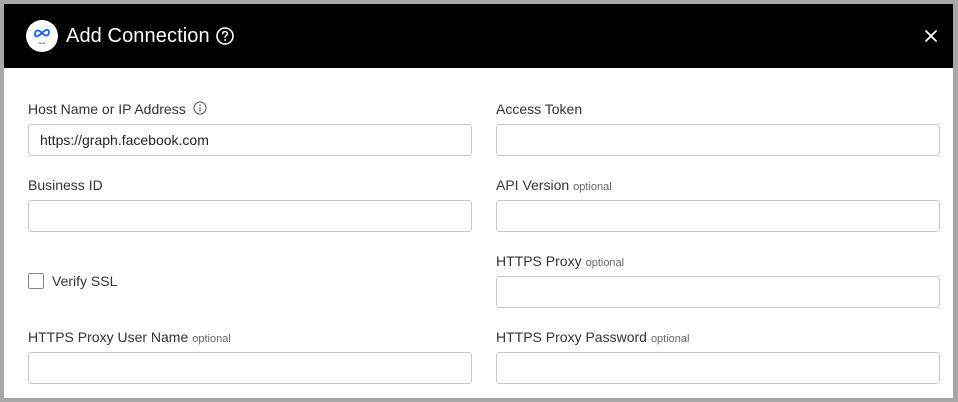 Image resolution: width=958 pixels, height=402 pixels. Describe the element at coordinates (250, 140) in the screenshot. I see `host-input` at that location.